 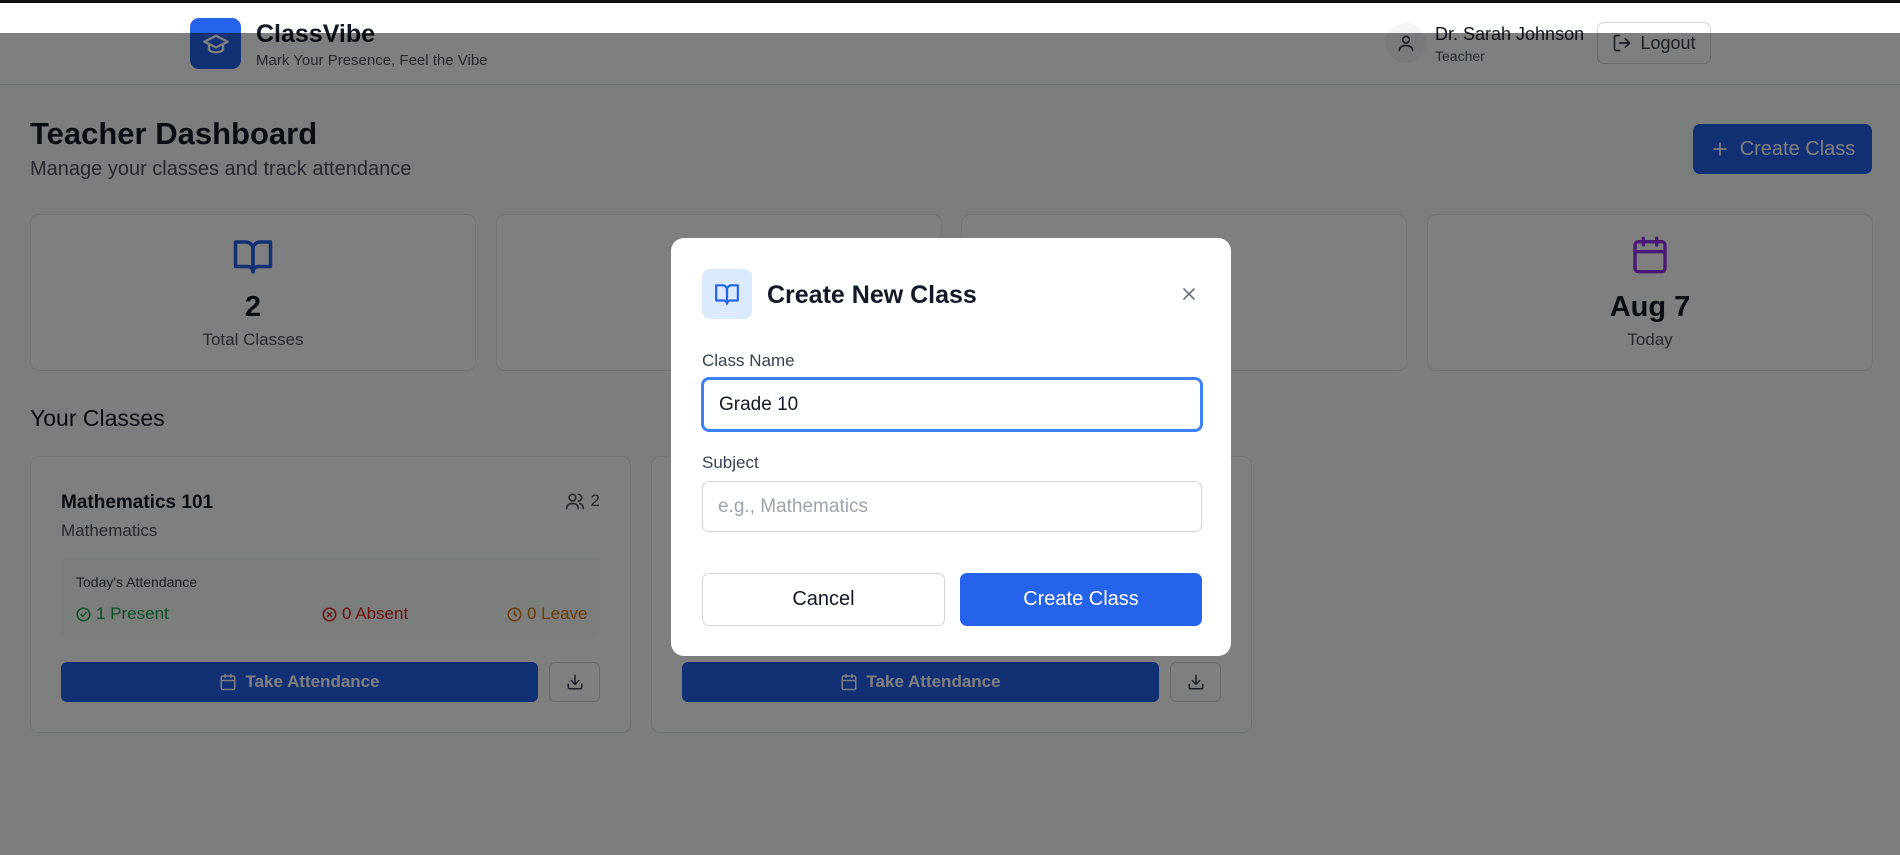 I want to click on class-name-input, so click(x=952, y=404).